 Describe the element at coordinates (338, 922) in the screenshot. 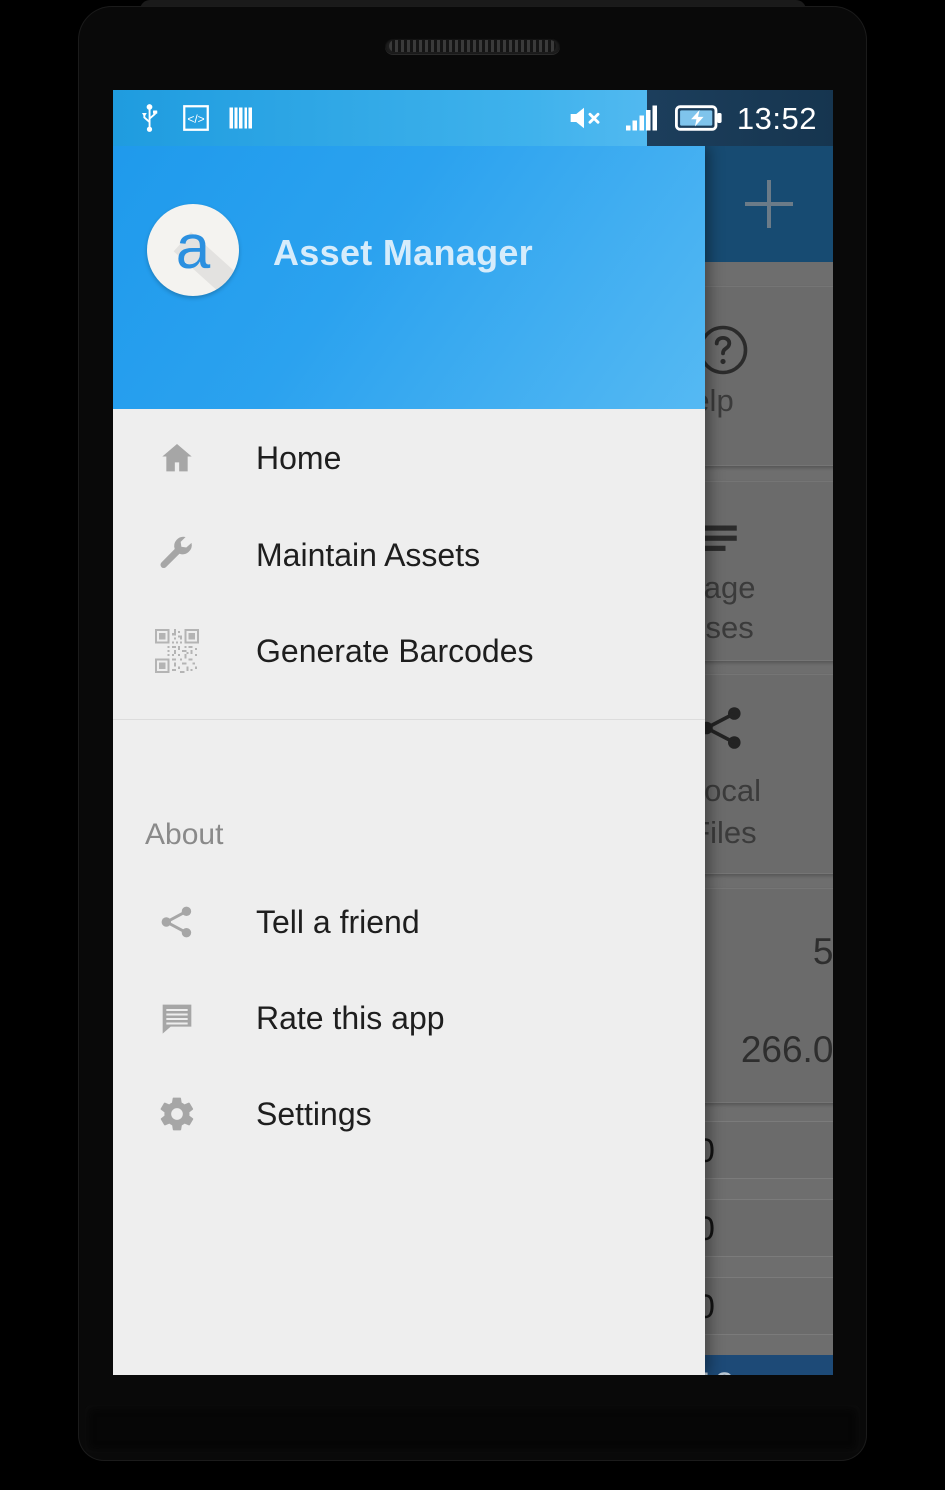

I see `drawer-item-tell-a-friend-label: Tell a friend` at that location.